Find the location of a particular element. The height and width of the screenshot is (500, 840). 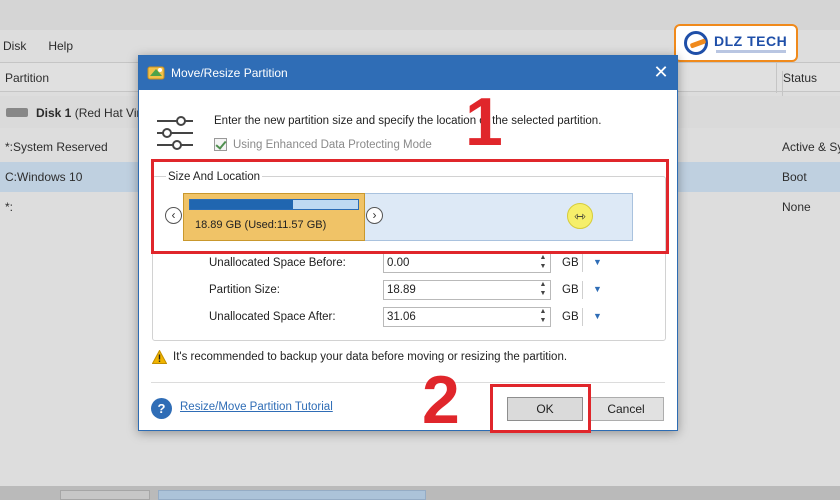

unallocated-after-input: 31.06 is located at coordinates (467, 317).